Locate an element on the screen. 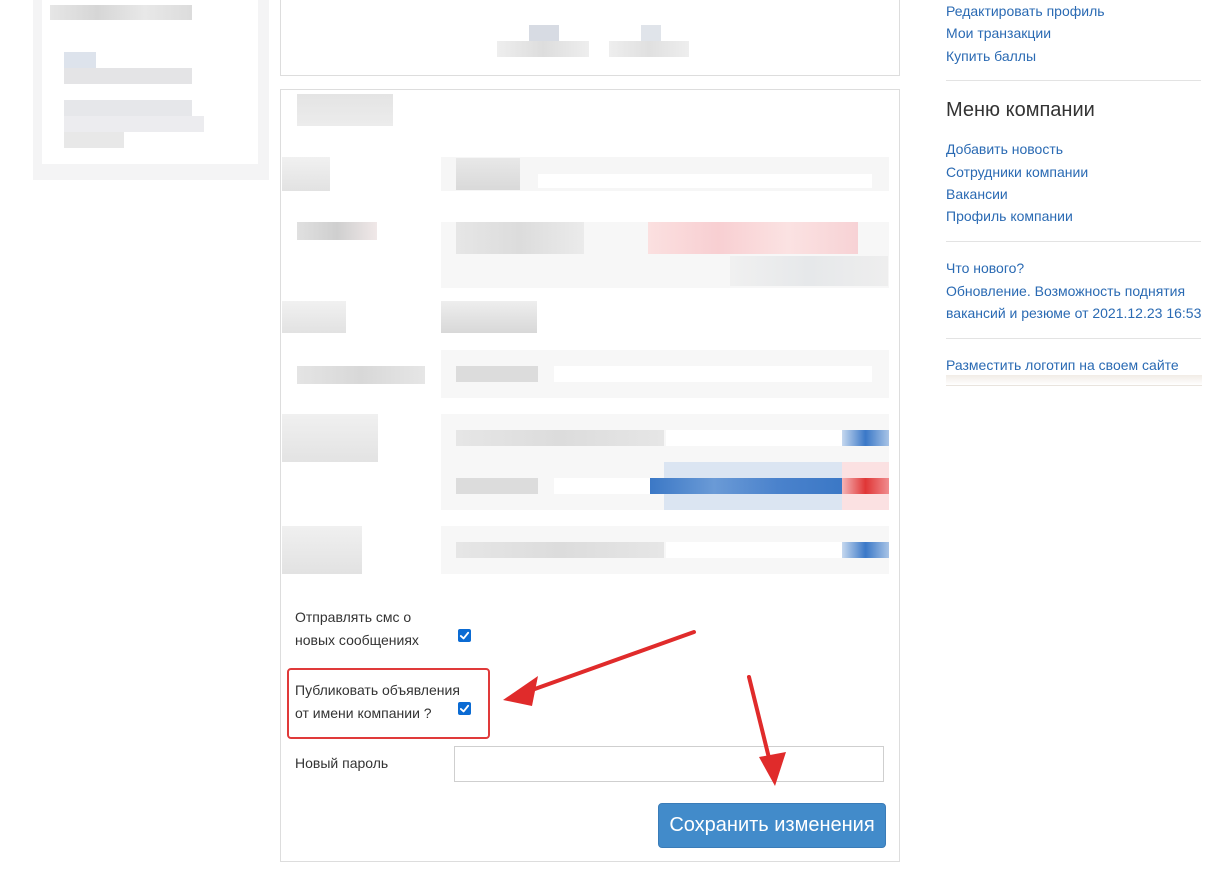 The width and height of the screenshot is (1225, 874). buy-points-link: Купить баллы is located at coordinates (991, 56).